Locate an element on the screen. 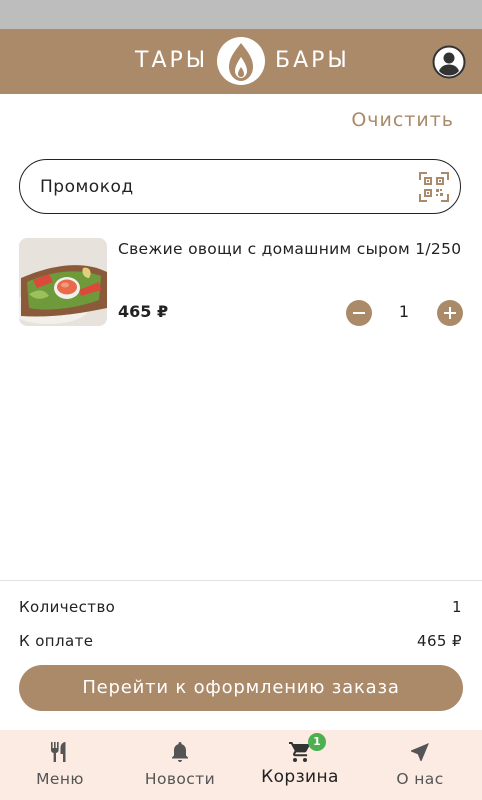  total-value: 465 ₽ is located at coordinates (439, 641).